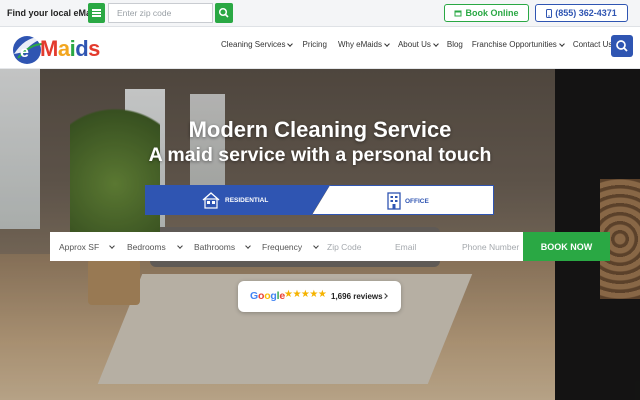 This screenshot has height=400, width=640. I want to click on tab-office-label: OFFICE, so click(417, 201).